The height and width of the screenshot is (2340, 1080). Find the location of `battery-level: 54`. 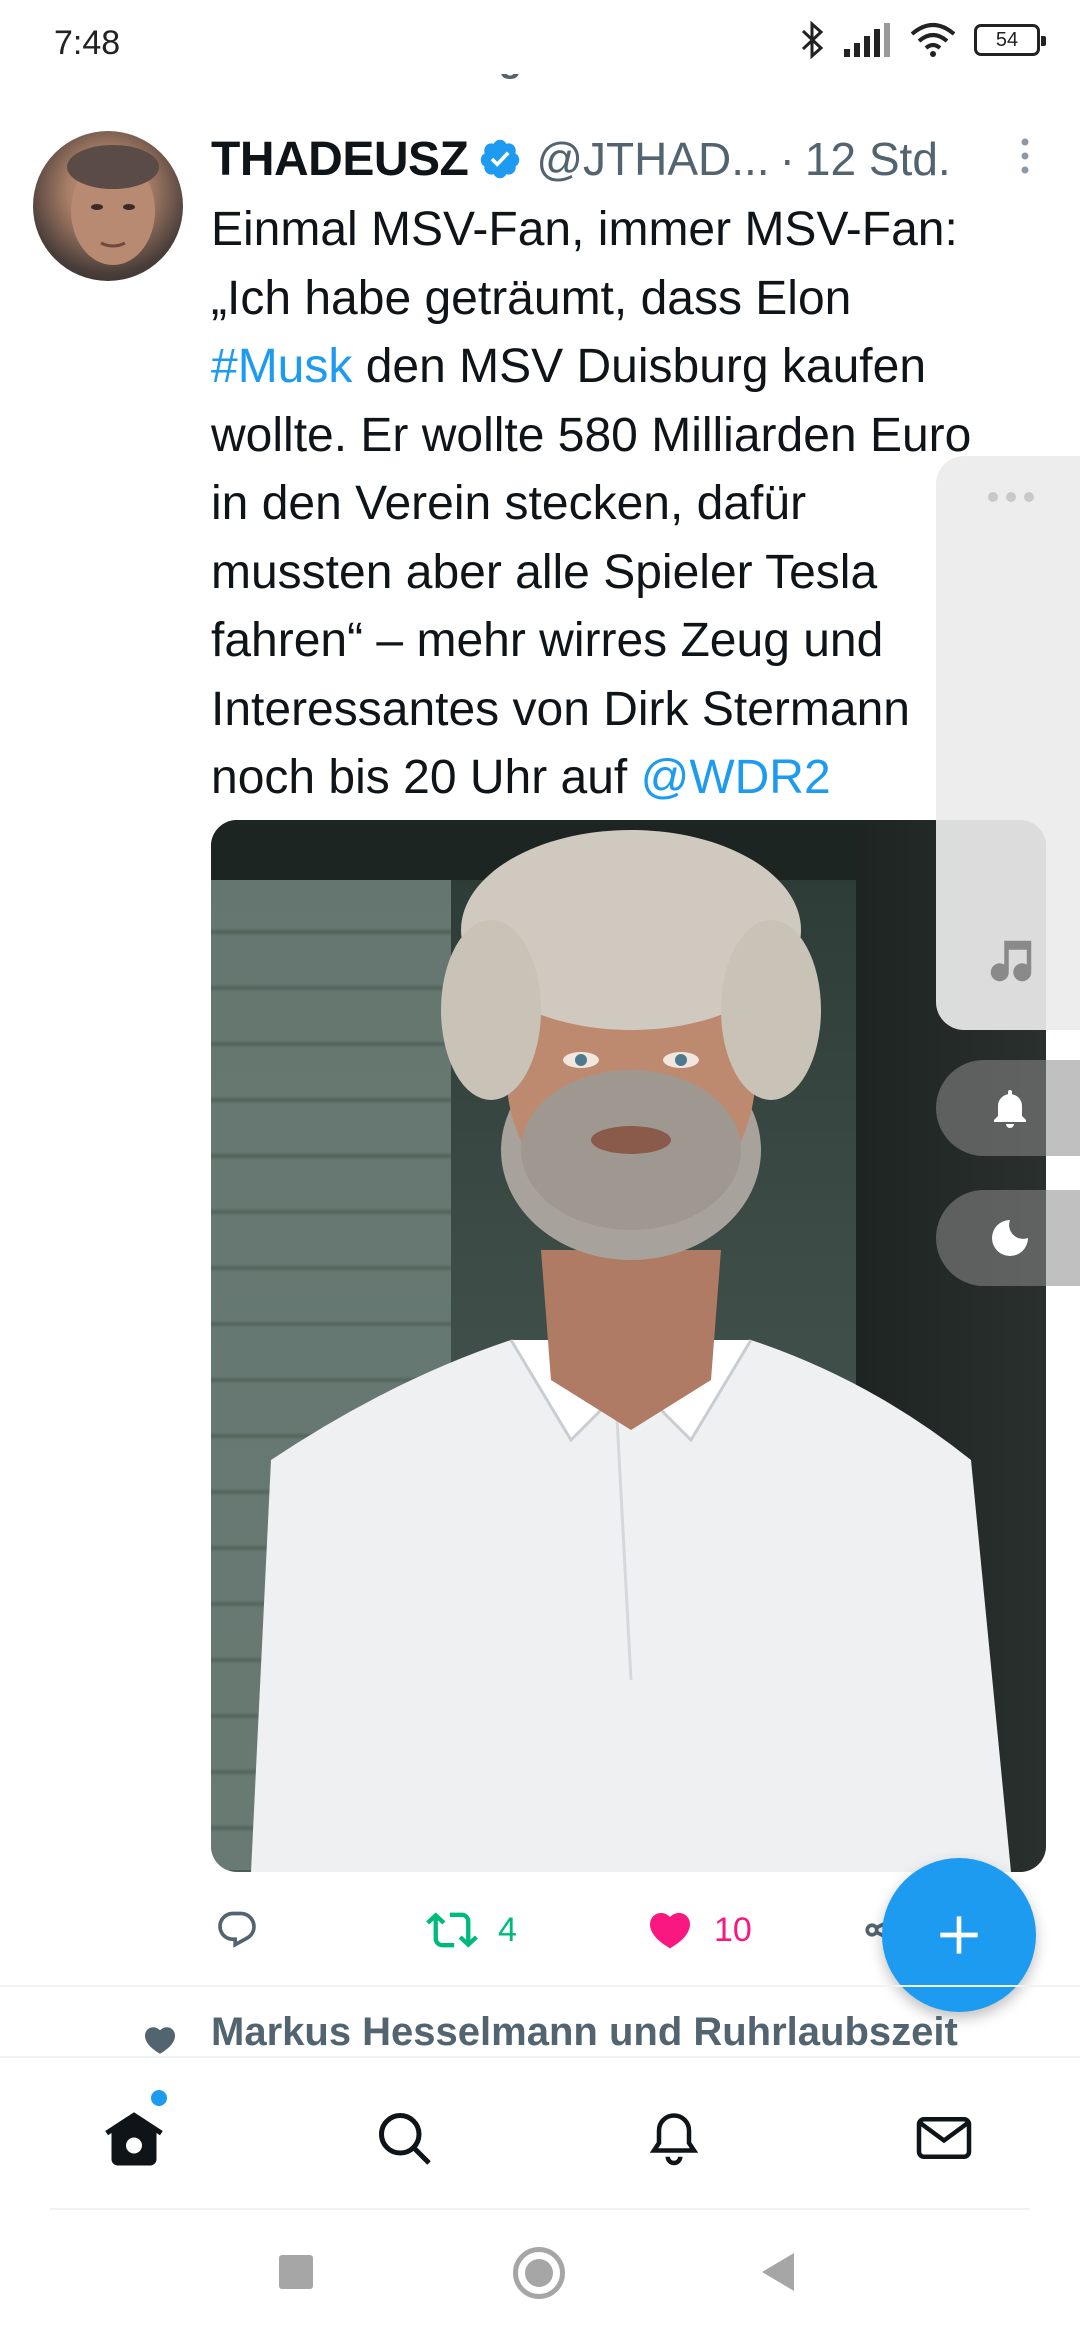

battery-level: 54 is located at coordinates (1007, 39).